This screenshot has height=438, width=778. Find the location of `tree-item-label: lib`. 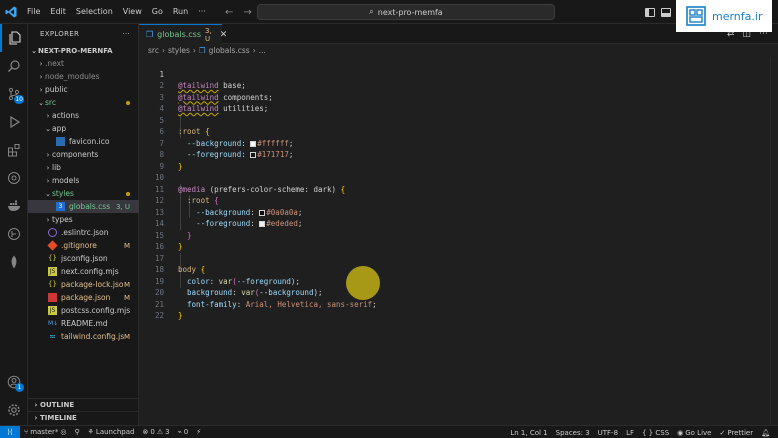

tree-item-label: lib is located at coordinates (56, 167).